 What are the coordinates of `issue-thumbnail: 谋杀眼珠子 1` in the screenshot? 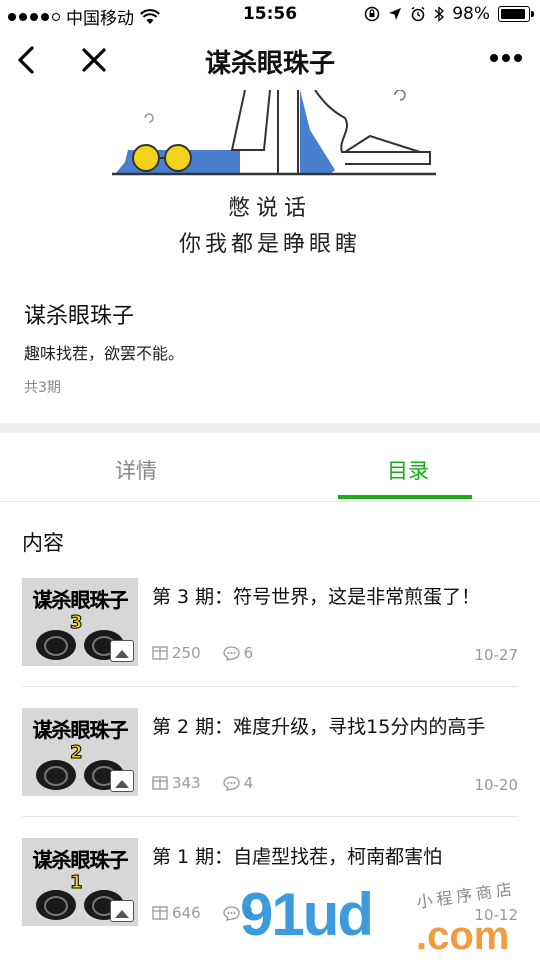 It's located at (80, 882).